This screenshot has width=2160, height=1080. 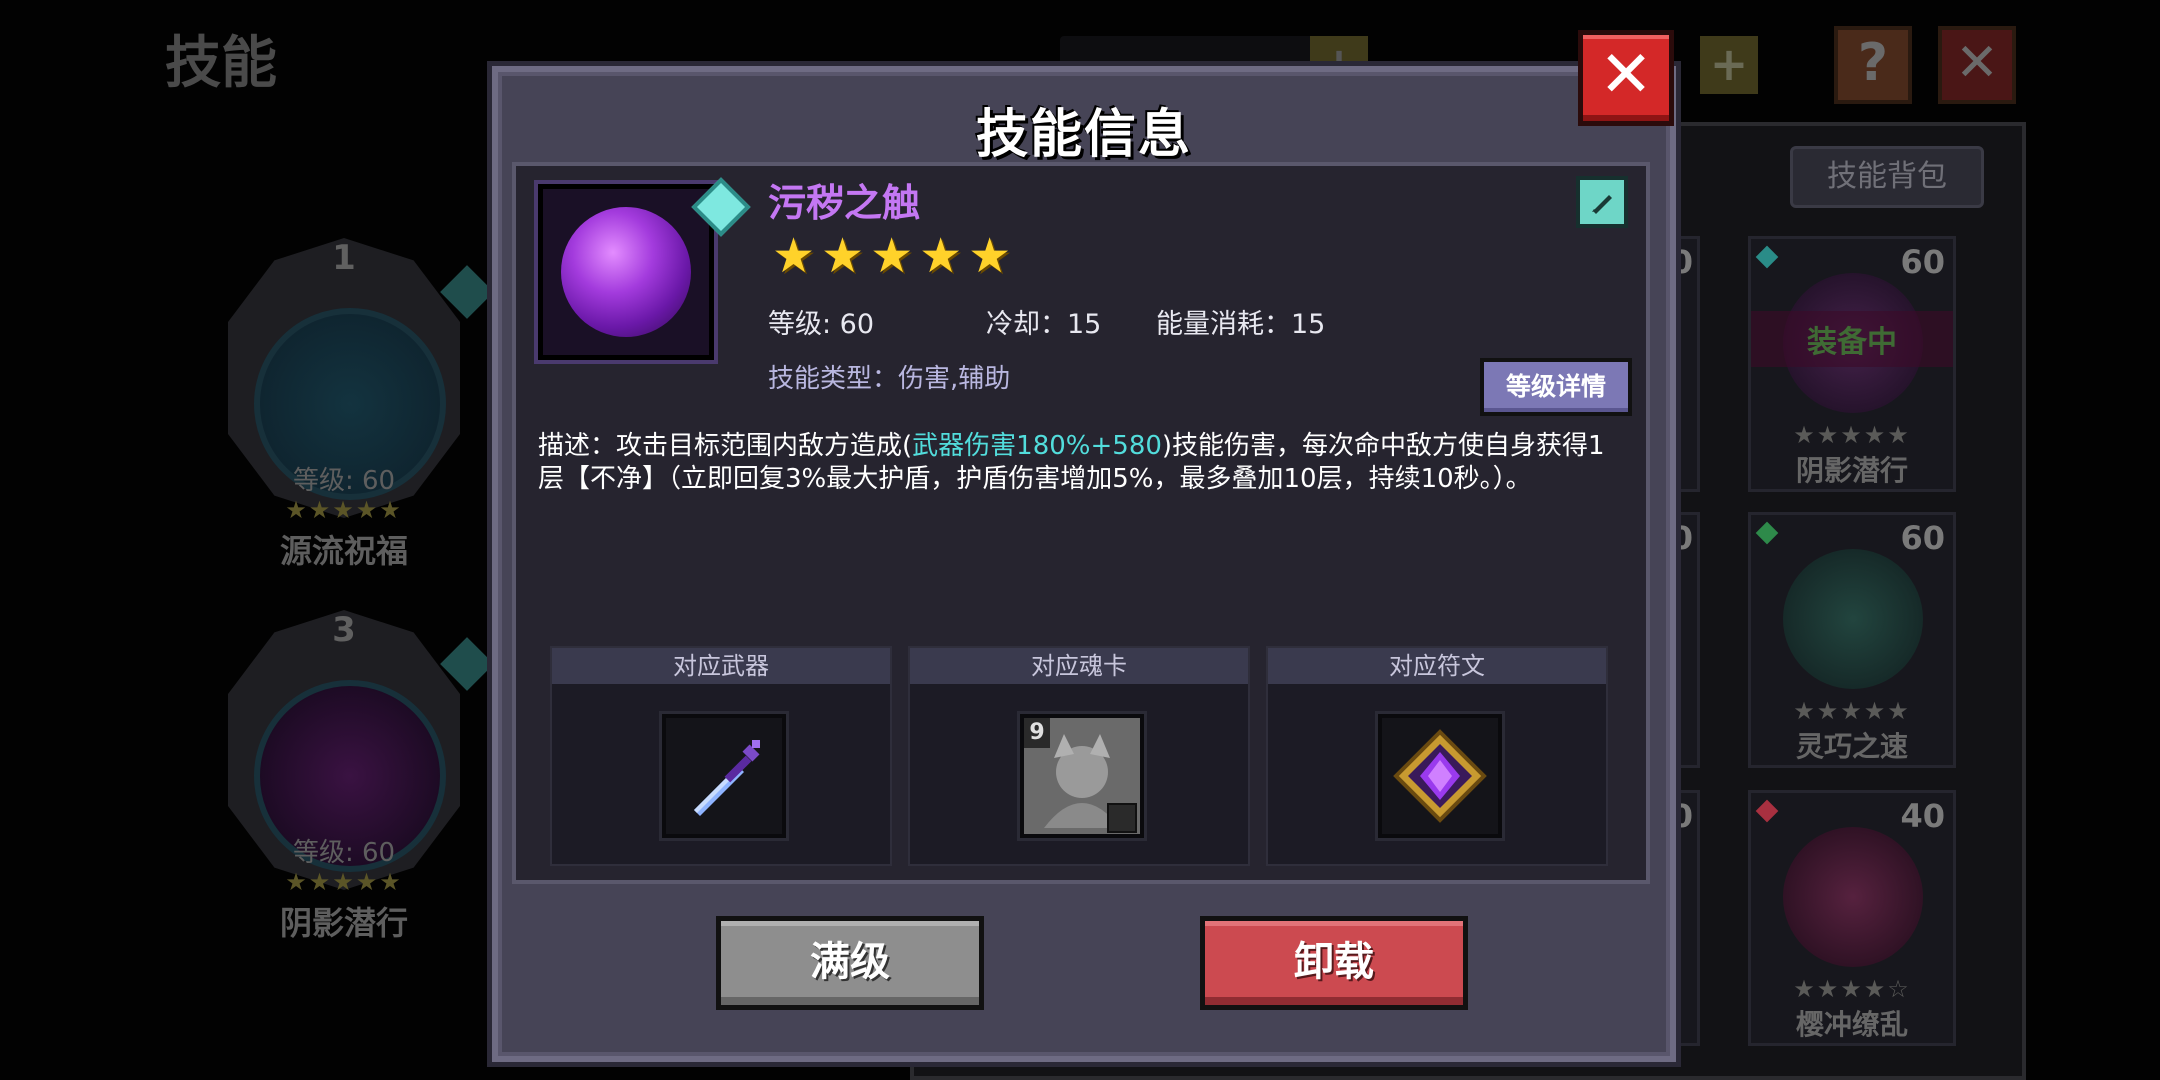 What do you see at coordinates (346, 780) in the screenshot?
I see `skill-slot-3: 3 等级: 60 ★★★★★ 阴影潜行` at bounding box center [346, 780].